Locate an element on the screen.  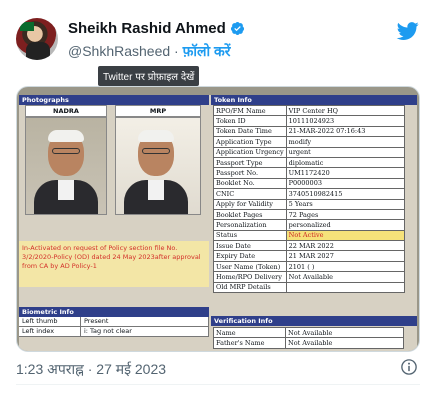
biometric-key: Left index is located at coordinates (50, 331).